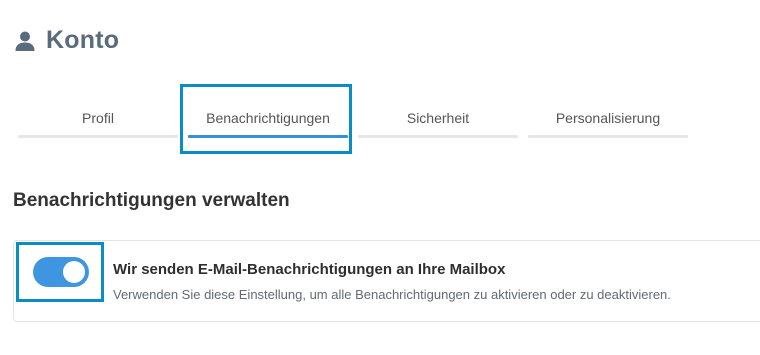 The image size is (760, 355). I want to click on tab-profil: Profil, so click(98, 118).